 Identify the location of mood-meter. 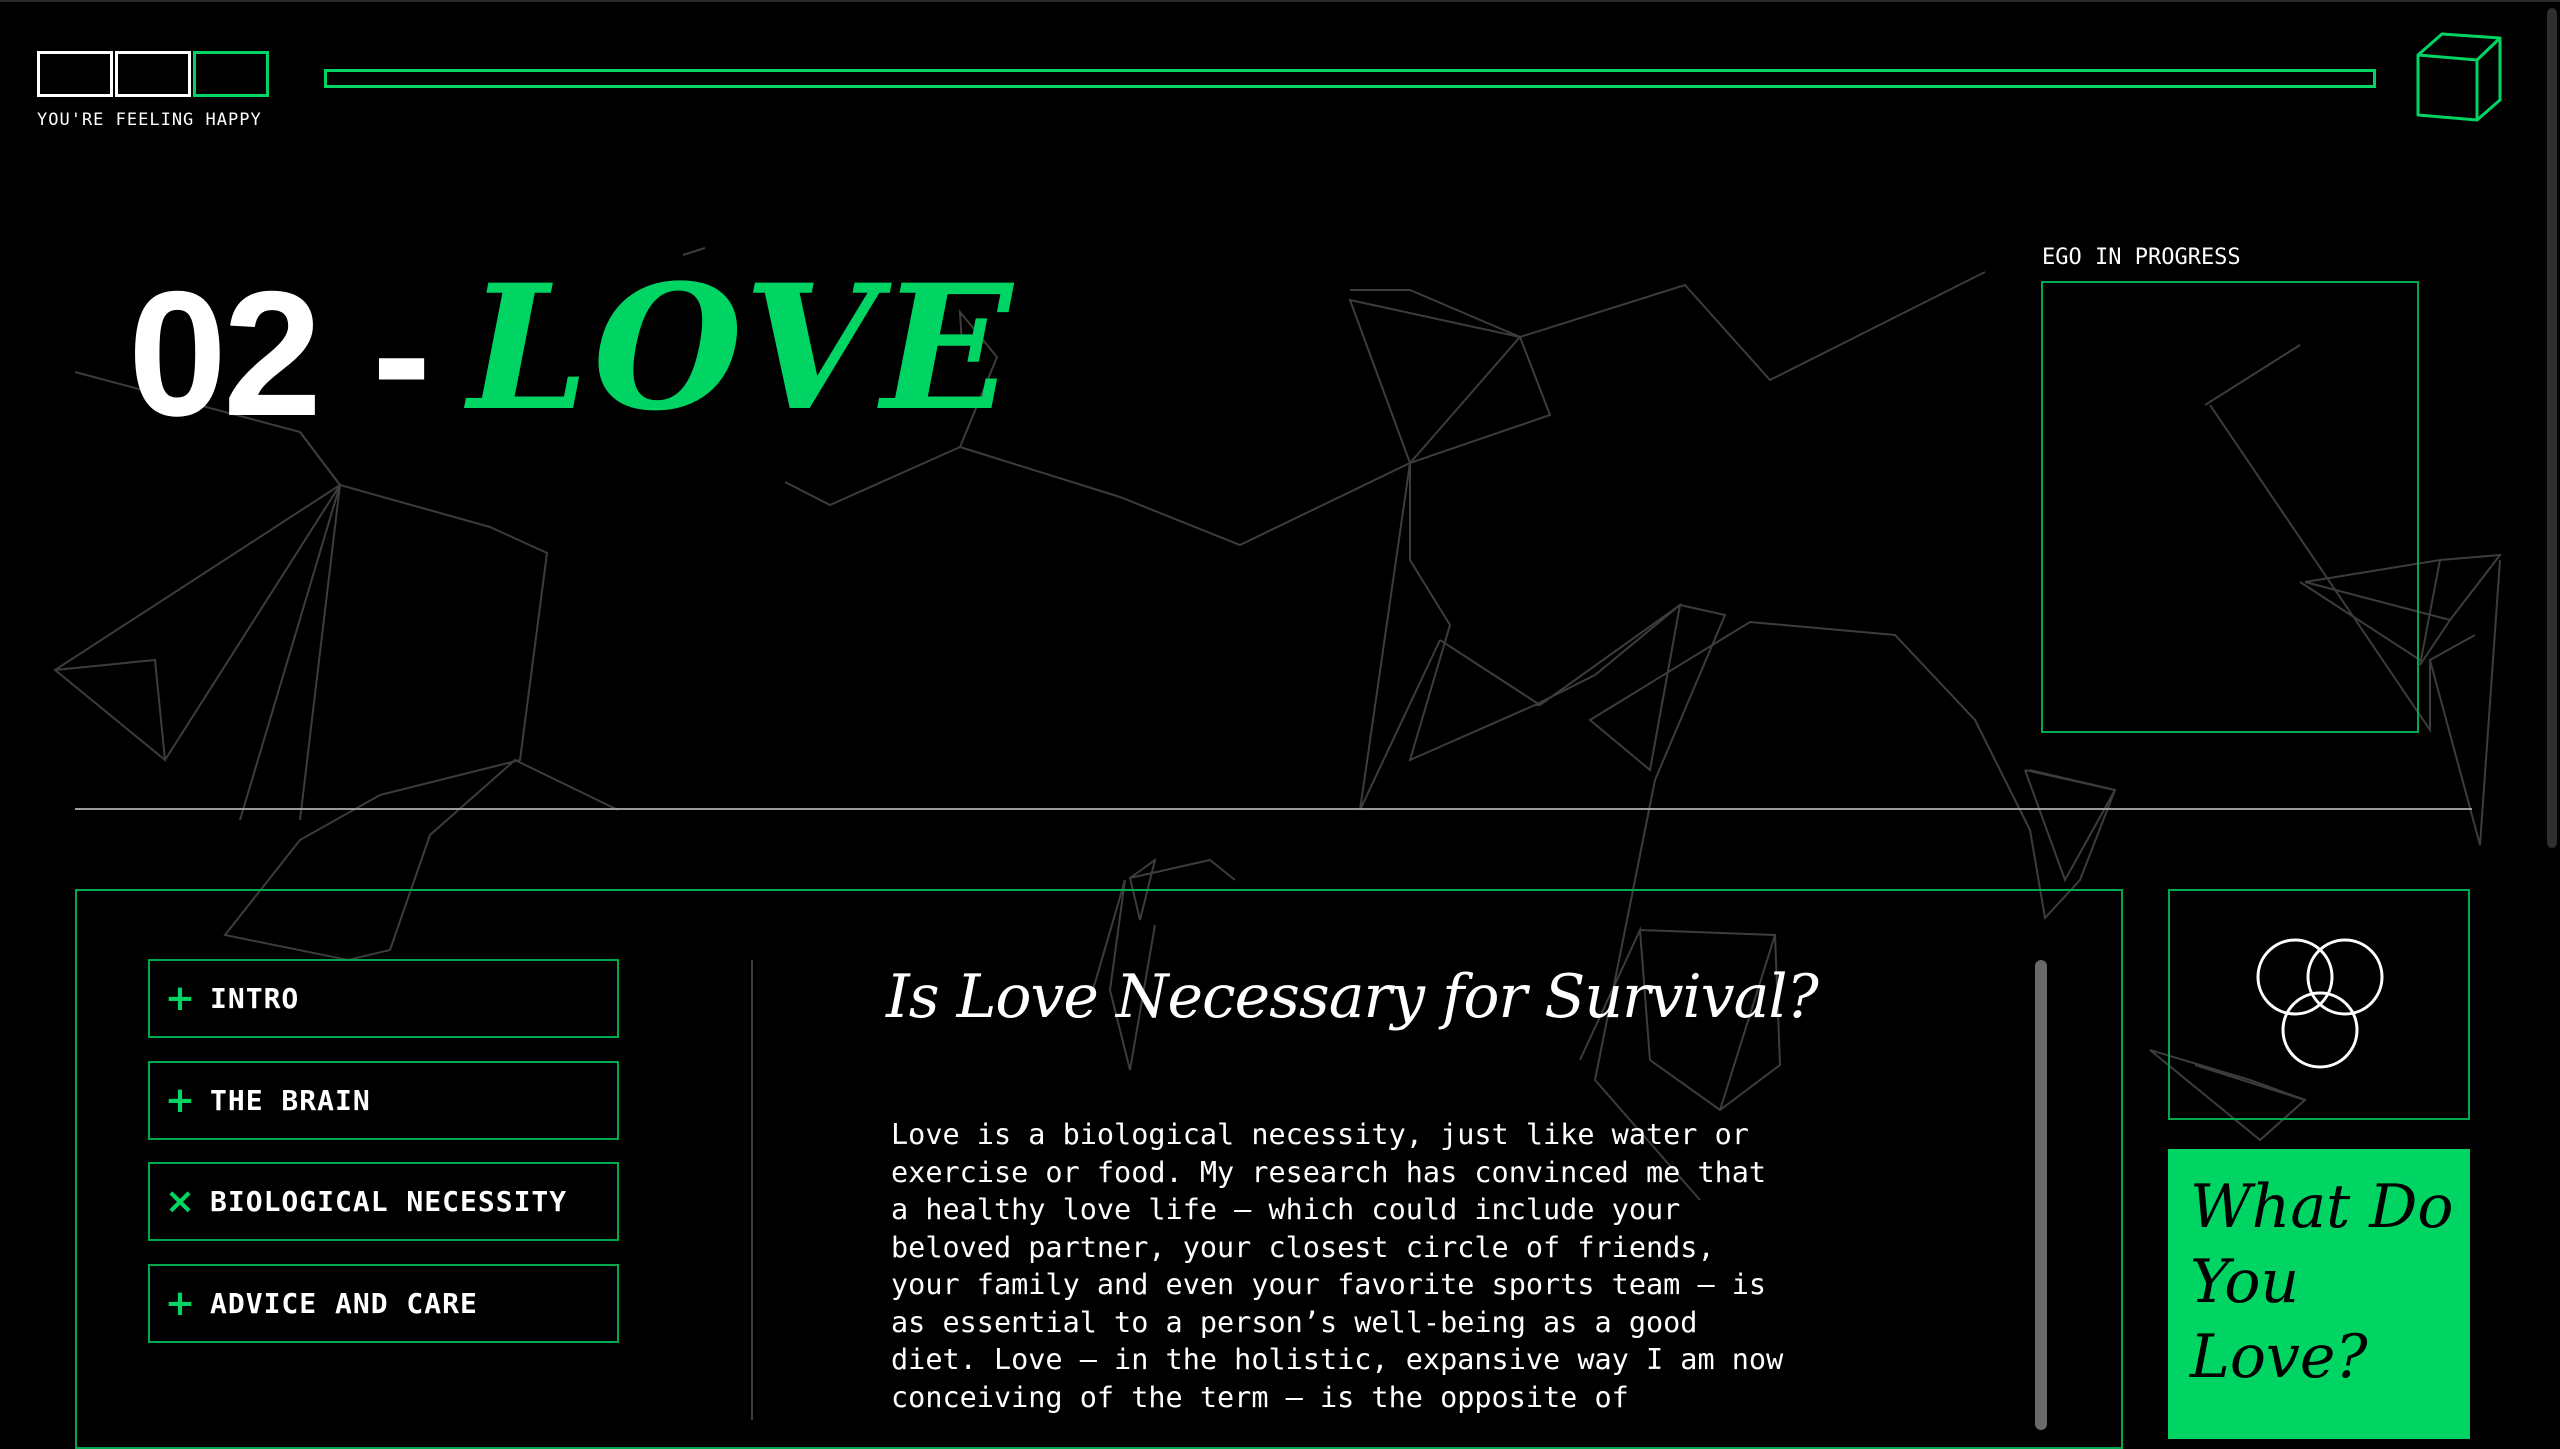
(154, 74).